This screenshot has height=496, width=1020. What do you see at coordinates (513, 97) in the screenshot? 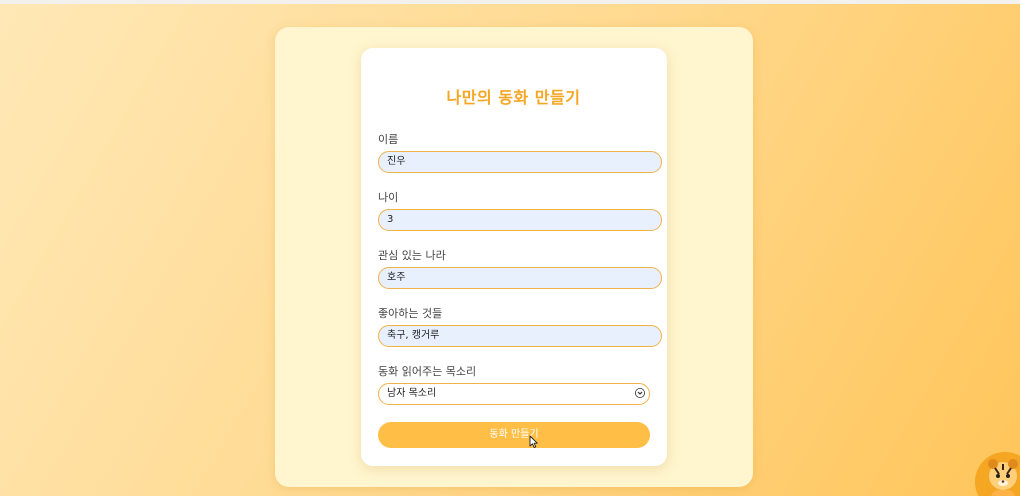
I see `page-title: 나만의 동화 만들기` at bounding box center [513, 97].